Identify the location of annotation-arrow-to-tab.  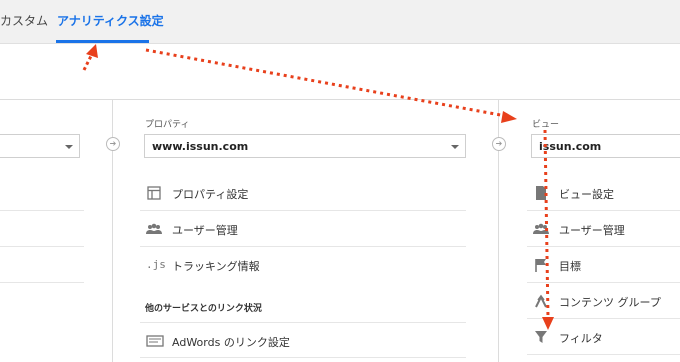
(90, 57).